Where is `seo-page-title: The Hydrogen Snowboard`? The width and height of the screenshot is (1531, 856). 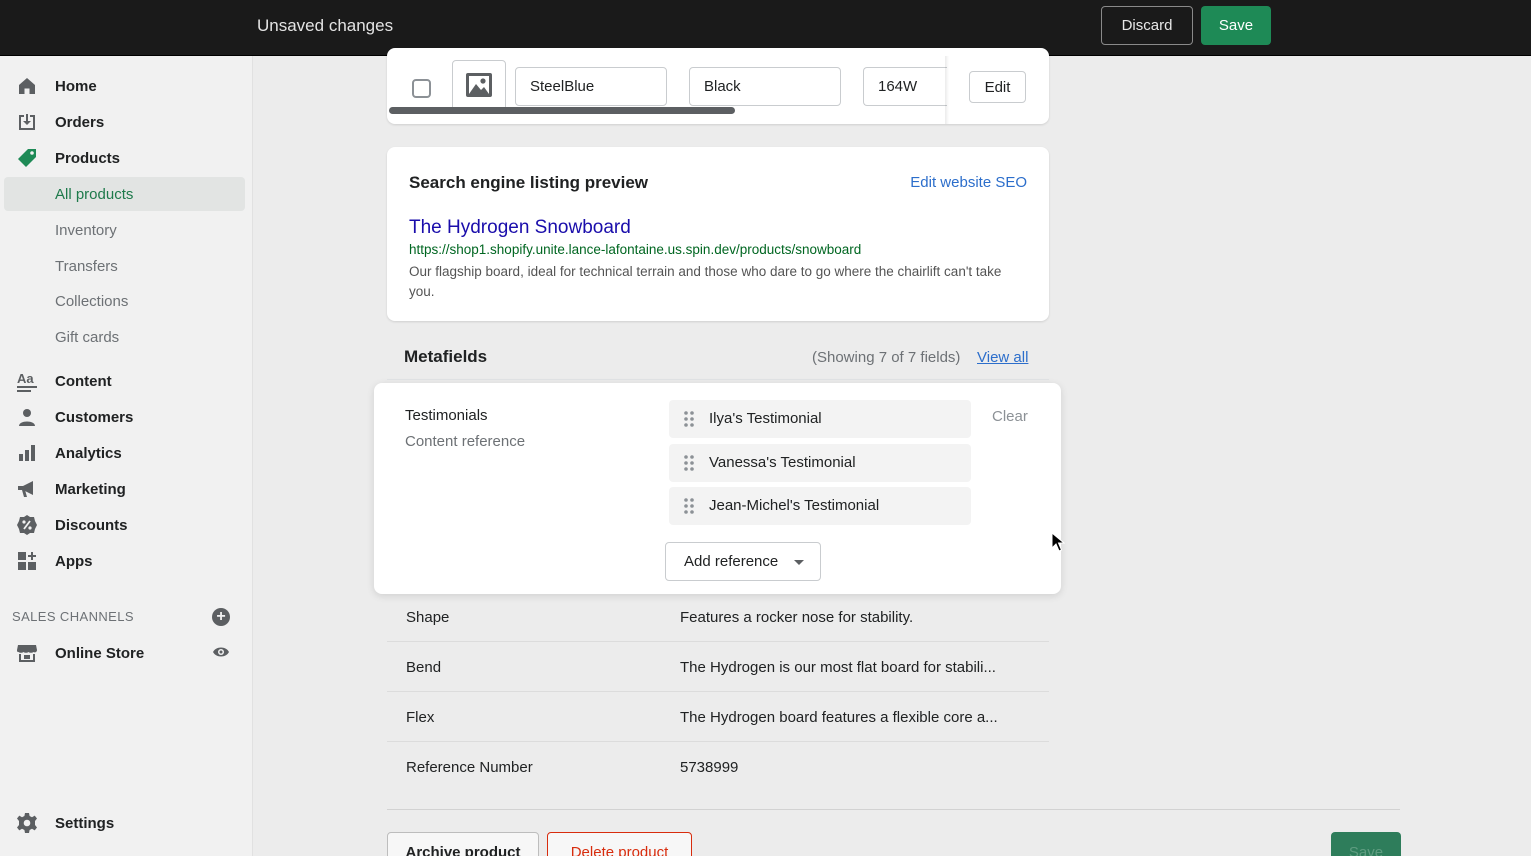
seo-page-title: The Hydrogen Snowboard is located at coordinates (520, 227).